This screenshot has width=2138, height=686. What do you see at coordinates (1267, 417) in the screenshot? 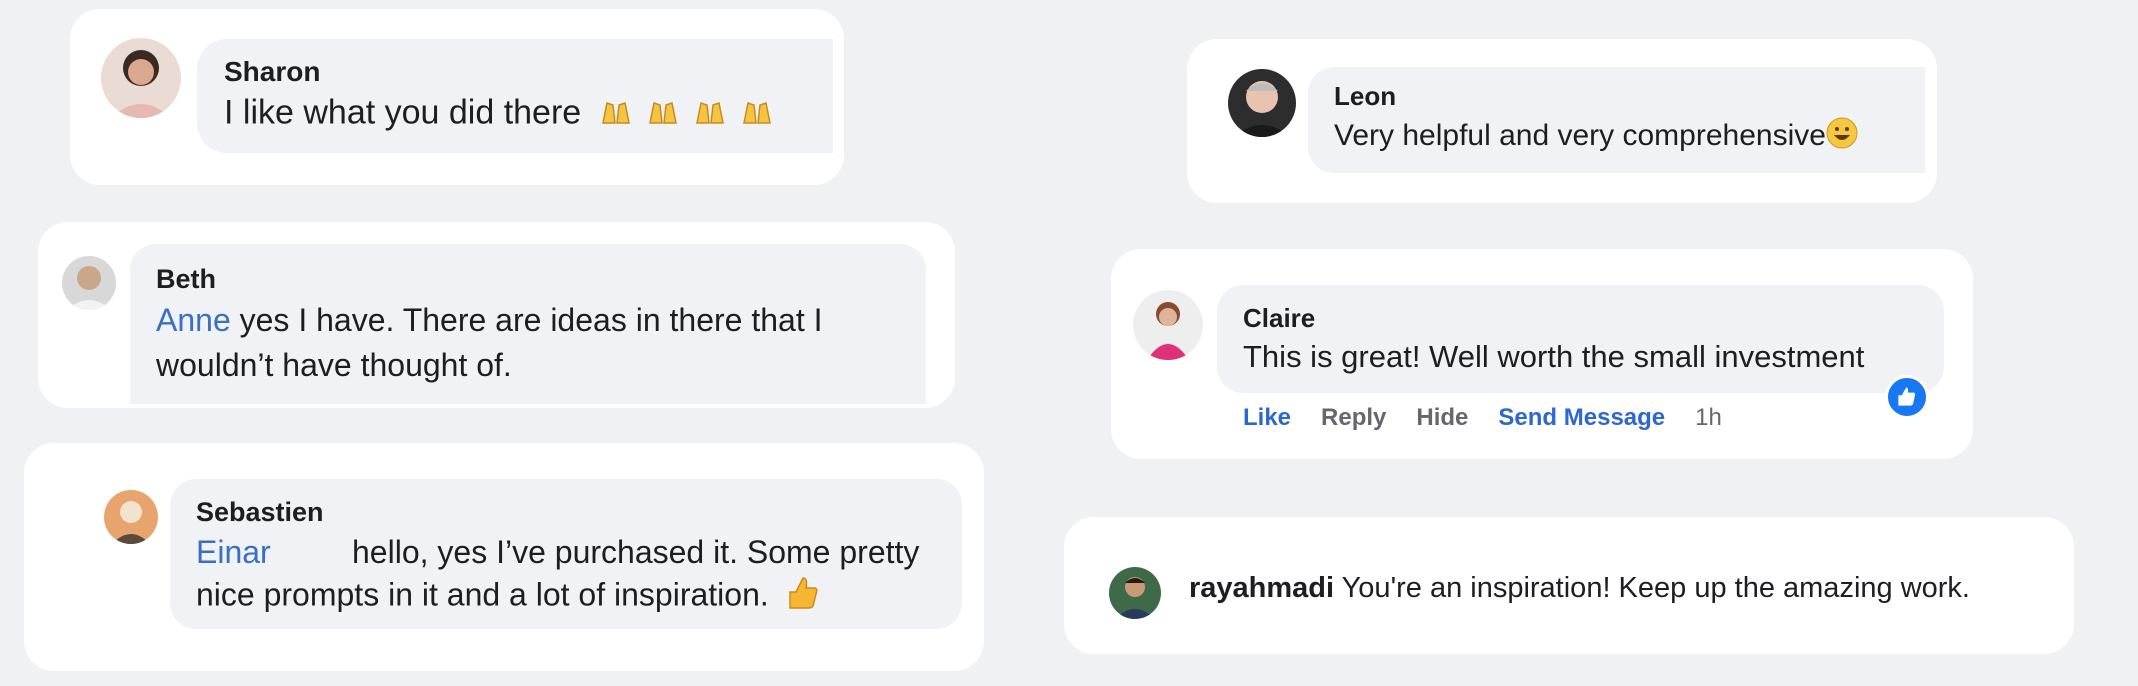
I see `like-action: Like` at bounding box center [1267, 417].